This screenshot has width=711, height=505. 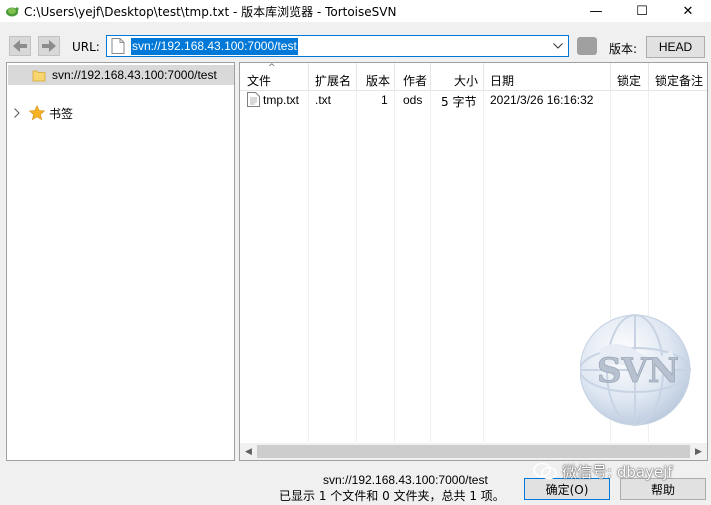 What do you see at coordinates (405, 480) in the screenshot?
I see `status-url: svn://192.168.43.100:7000/test` at bounding box center [405, 480].